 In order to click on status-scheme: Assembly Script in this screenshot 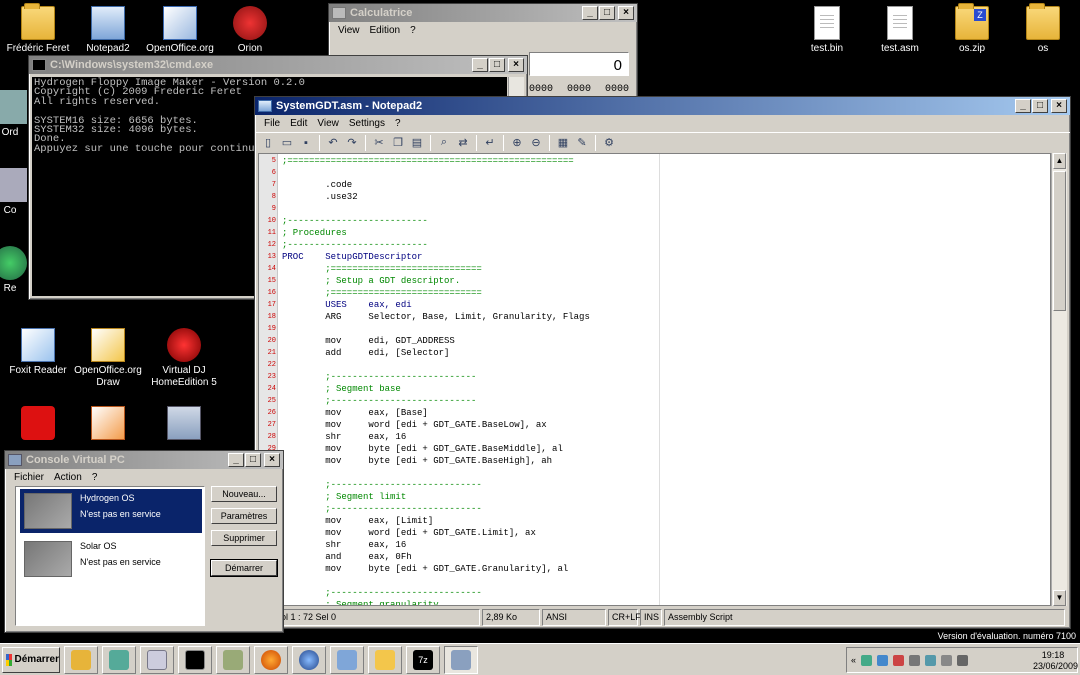, I will do `click(864, 617)`.